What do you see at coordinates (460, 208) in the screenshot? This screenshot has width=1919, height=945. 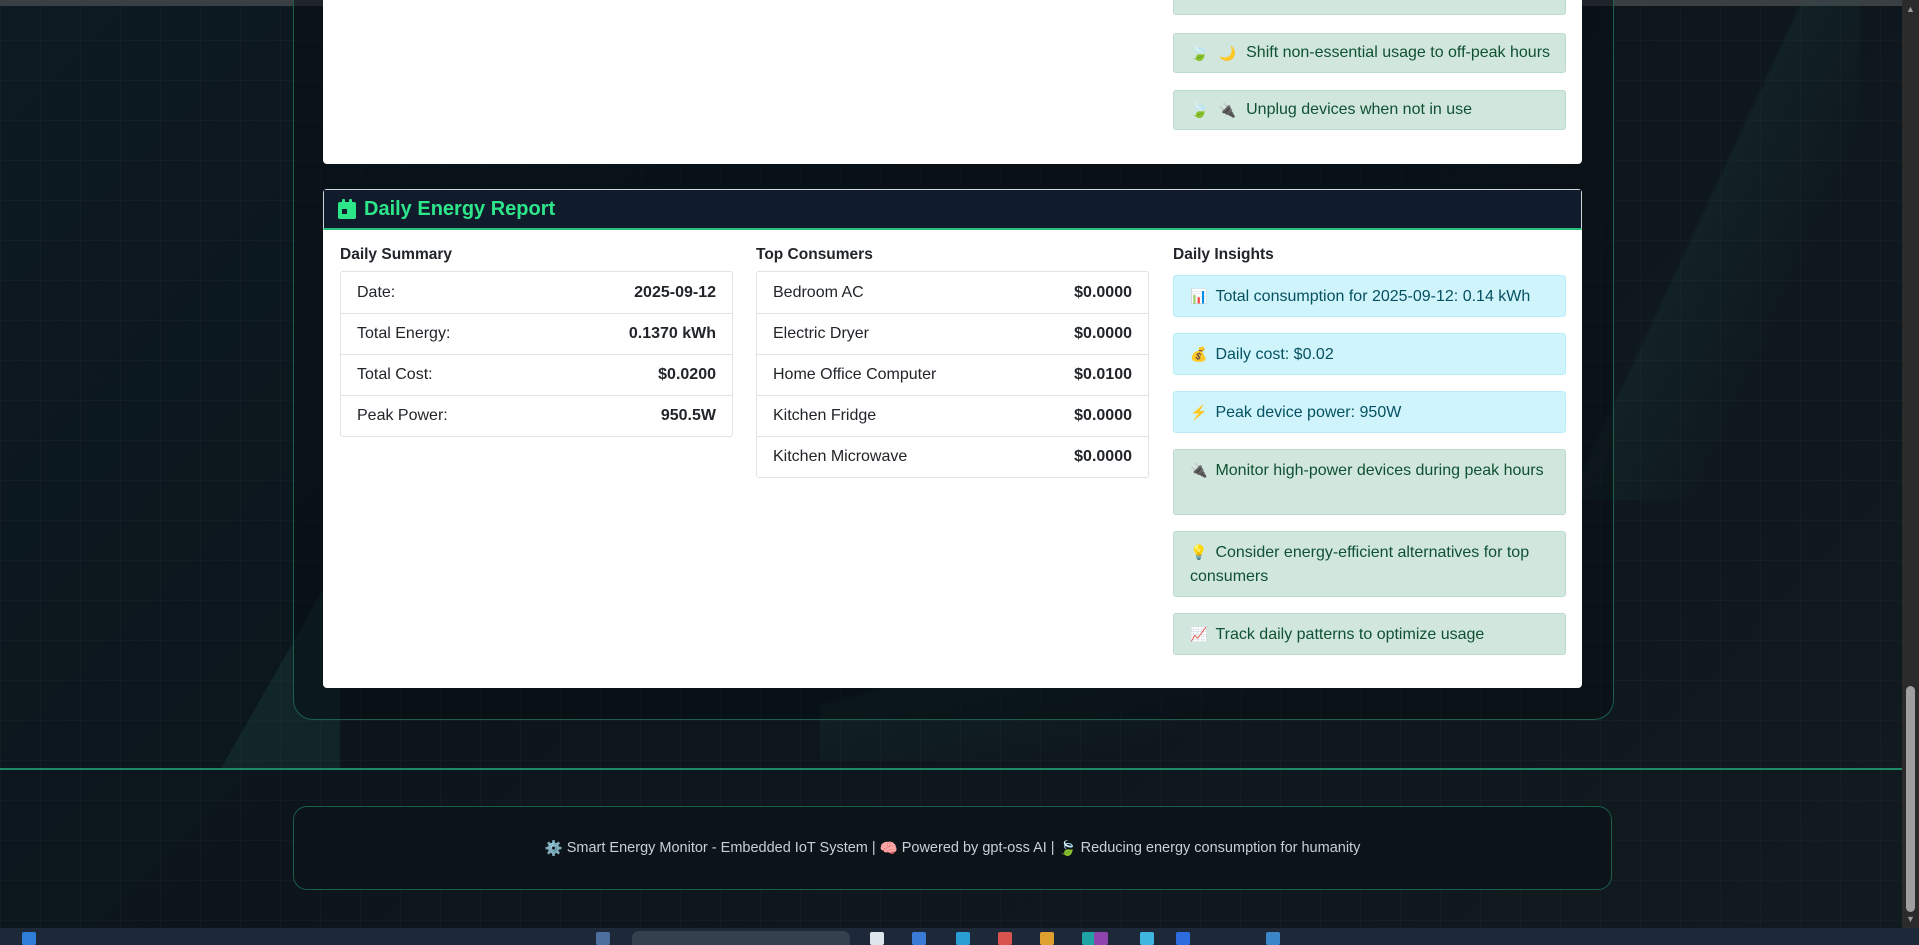 I see `report-title: Daily Energy Report` at bounding box center [460, 208].